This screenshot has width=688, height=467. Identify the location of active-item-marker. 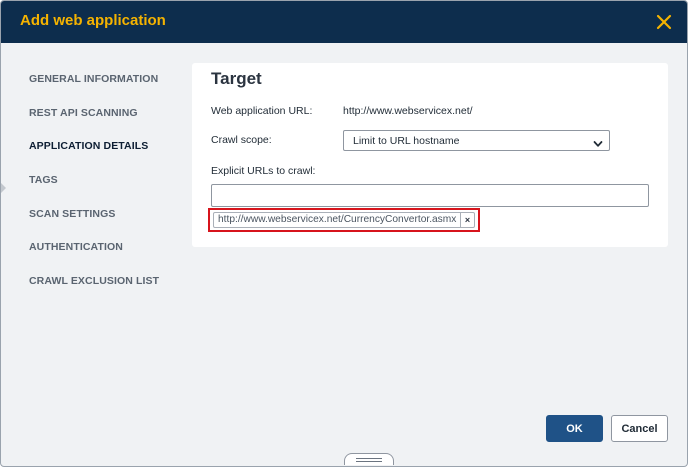
(3, 188).